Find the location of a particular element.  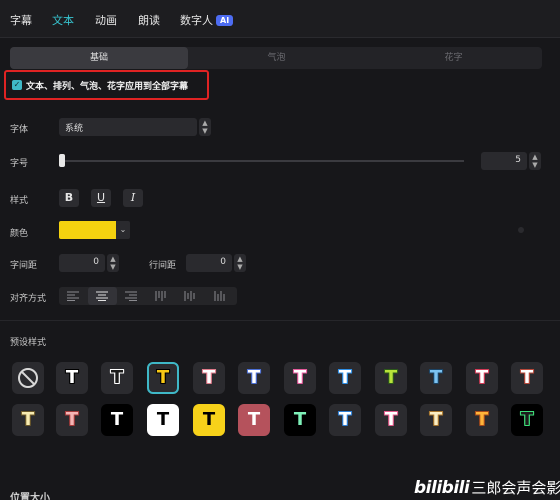

align-center-button is located at coordinates (102, 296).